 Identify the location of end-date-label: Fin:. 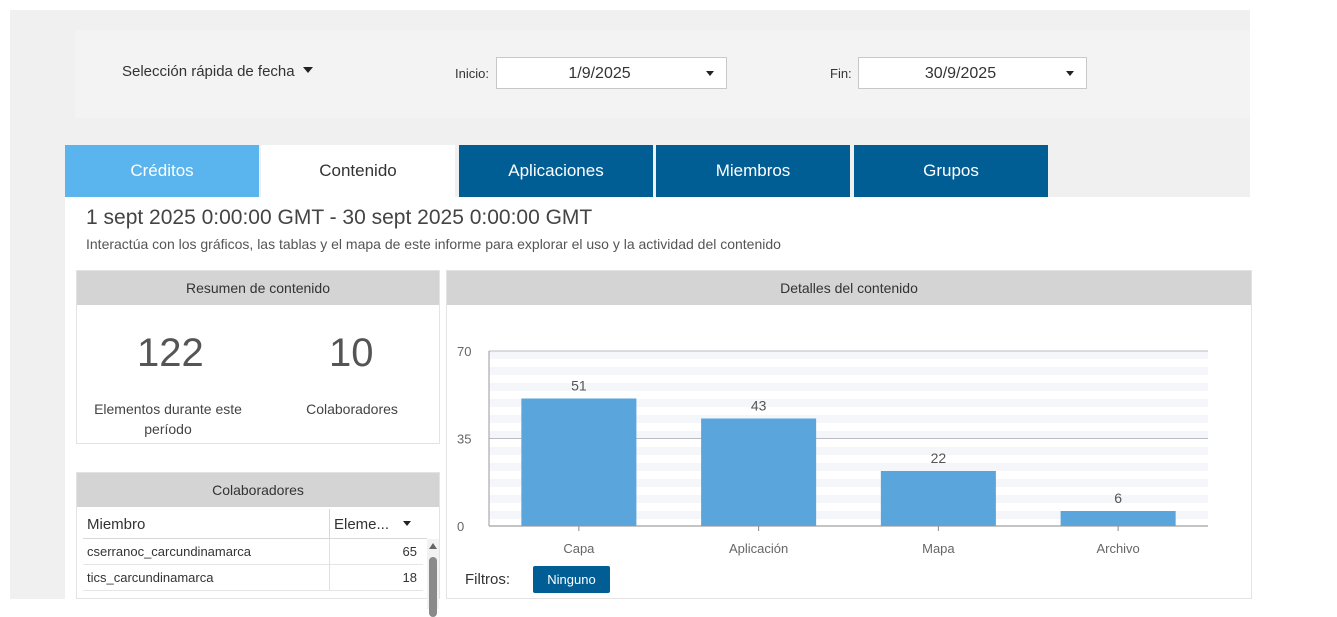
(841, 73).